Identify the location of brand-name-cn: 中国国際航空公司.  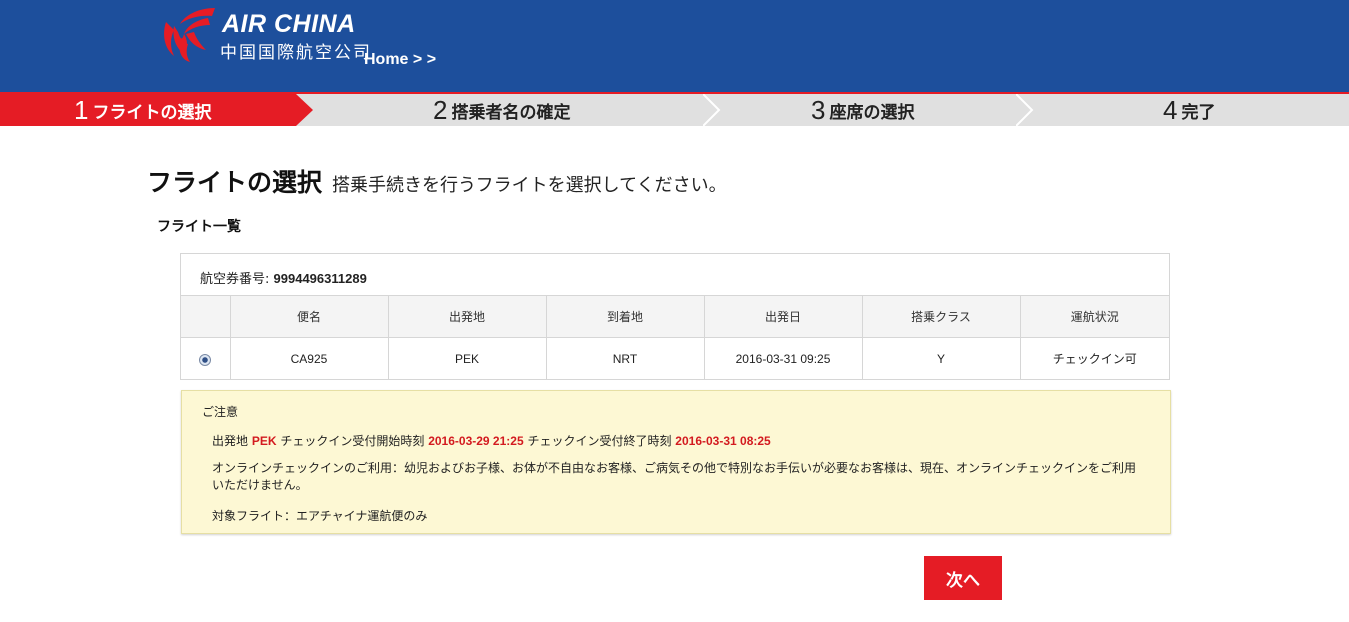
(296, 53).